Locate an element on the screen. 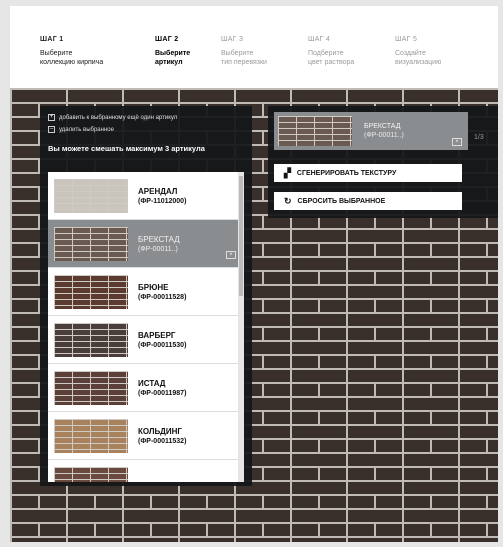  list-item-brekstad: БРЕКСТАД (ФР-00011..) × is located at coordinates (146, 244).